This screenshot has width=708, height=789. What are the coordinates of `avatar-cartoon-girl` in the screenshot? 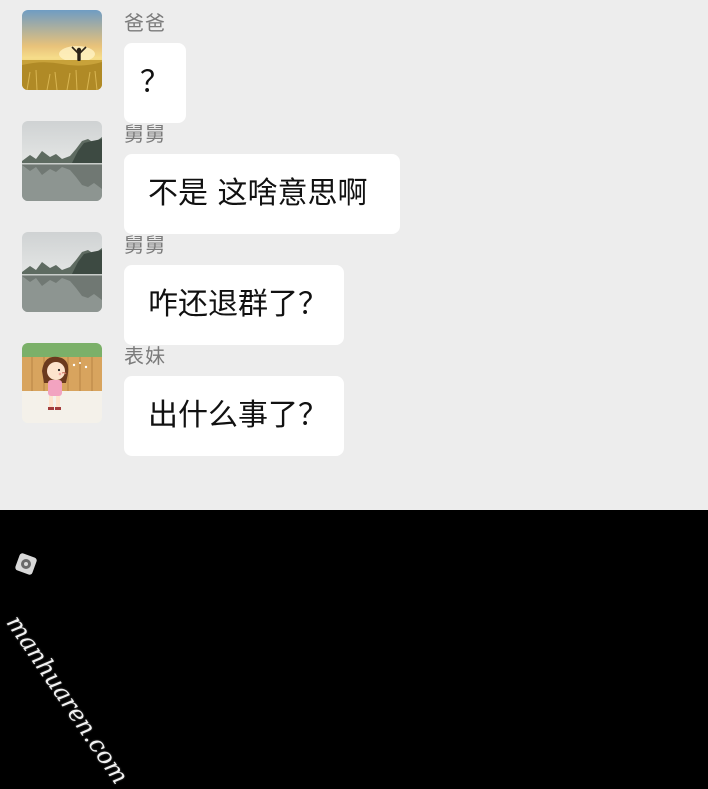 It's located at (62, 383).